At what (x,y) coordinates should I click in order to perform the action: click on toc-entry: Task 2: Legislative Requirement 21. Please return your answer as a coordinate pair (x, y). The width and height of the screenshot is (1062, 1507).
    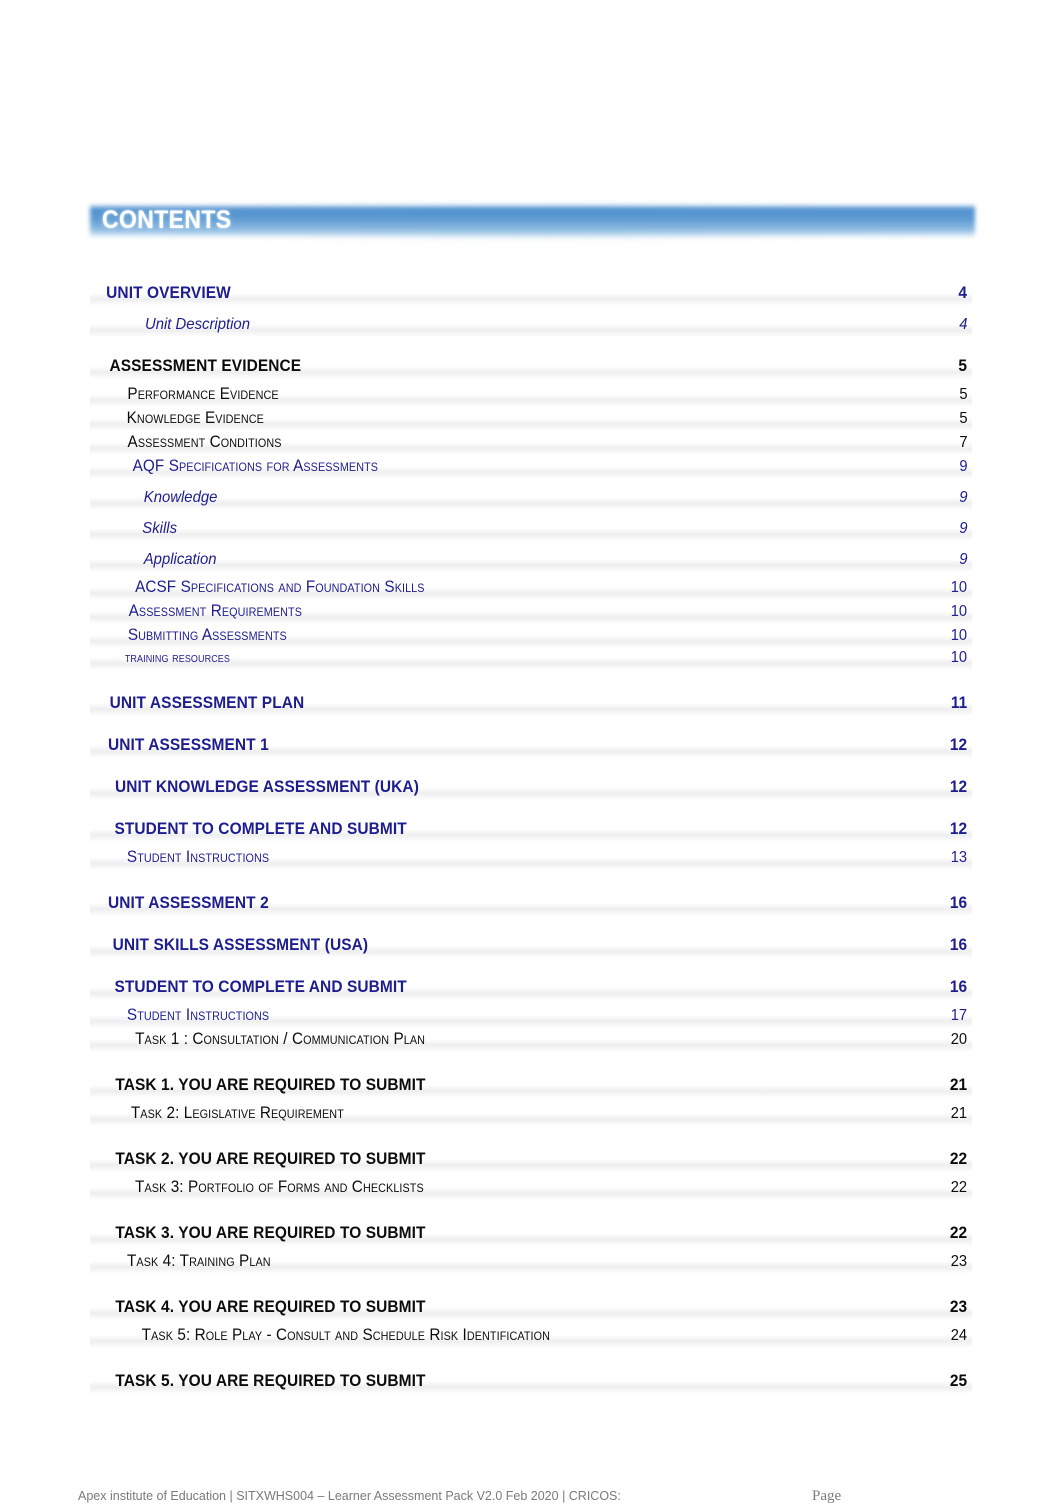
    Looking at the image, I should click on (531, 1114).